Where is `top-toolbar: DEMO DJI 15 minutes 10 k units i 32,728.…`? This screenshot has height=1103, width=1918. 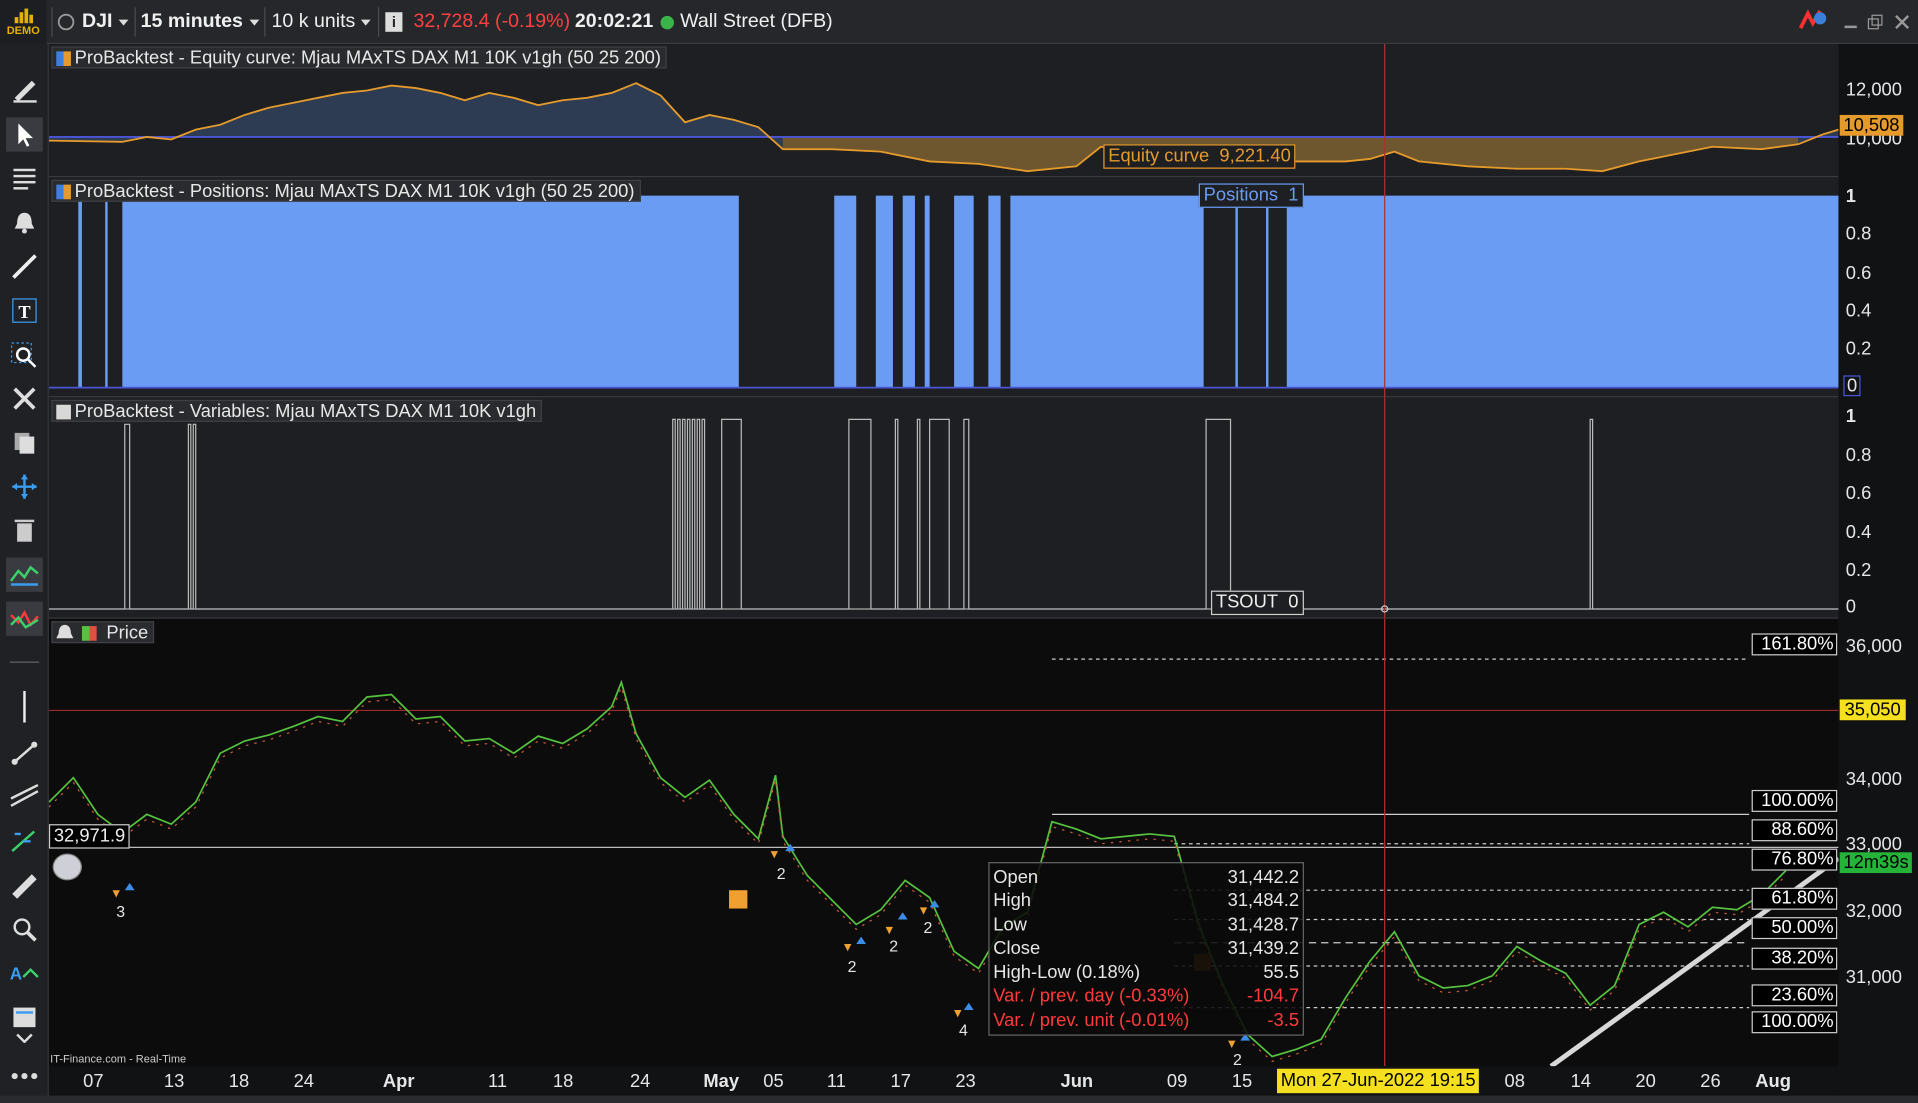
top-toolbar: DEMO DJI 15 minutes 10 k units i 32,728.… is located at coordinates (959, 22).